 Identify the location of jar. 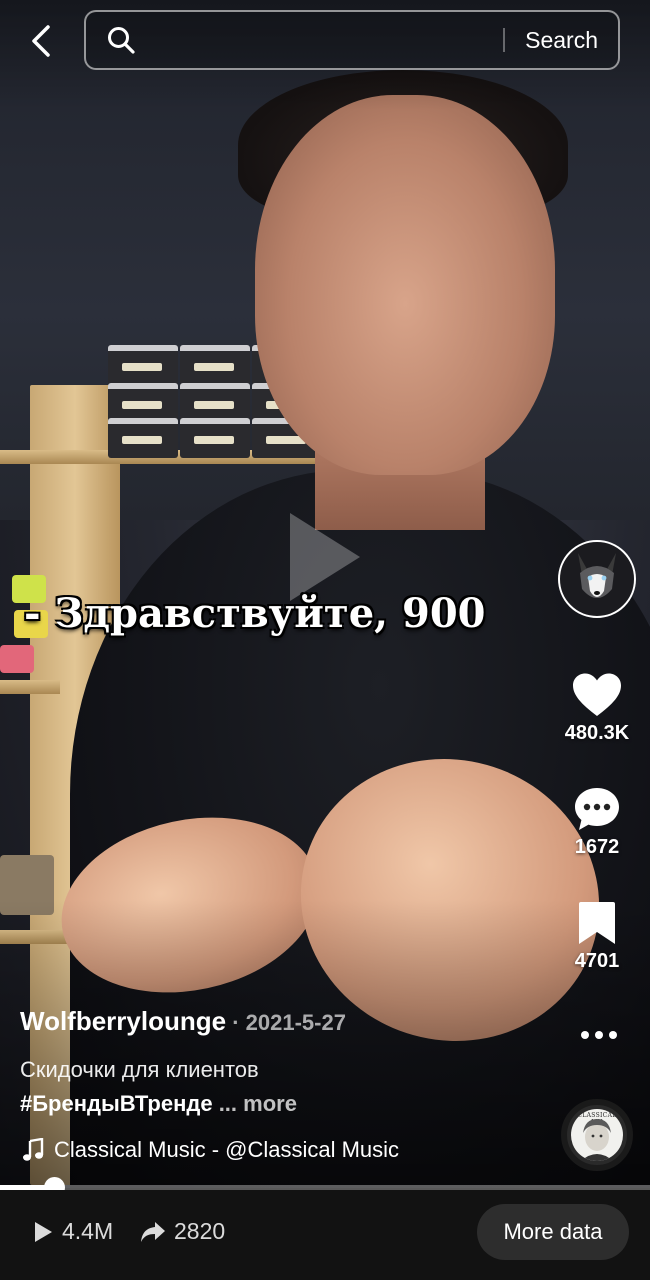
(17, 659).